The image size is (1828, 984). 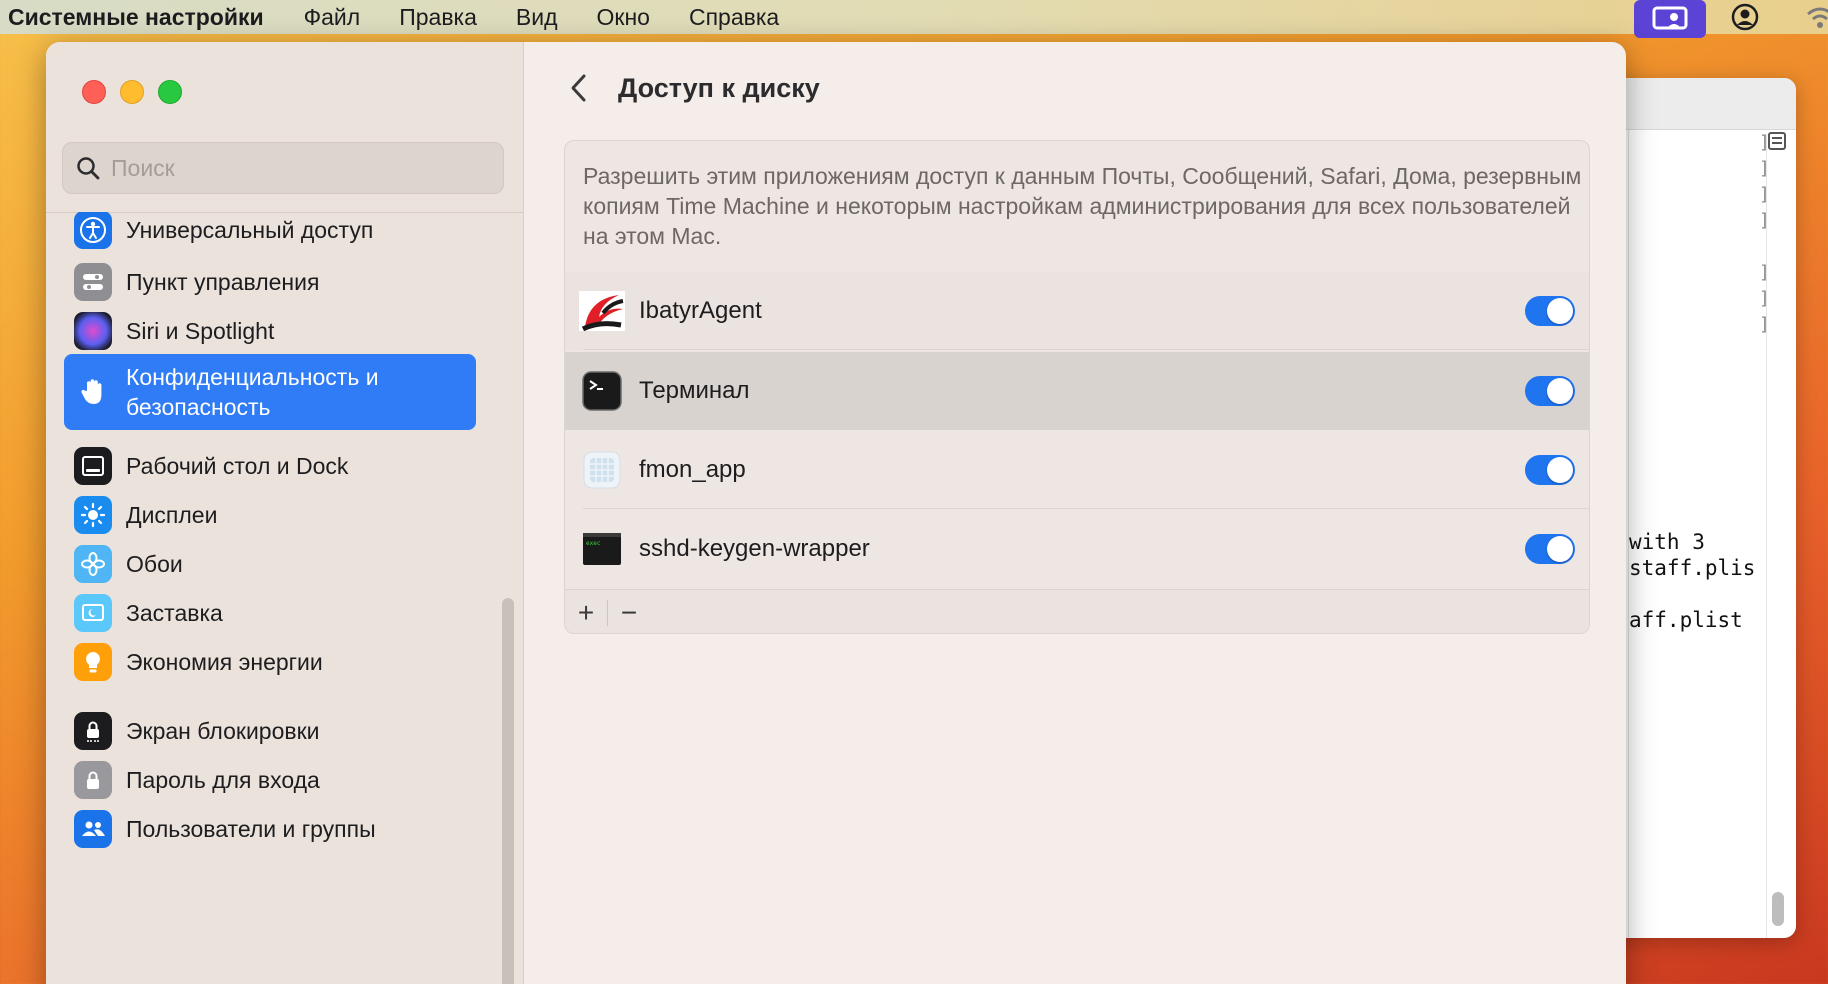 I want to click on minimize-button, so click(x=132, y=92).